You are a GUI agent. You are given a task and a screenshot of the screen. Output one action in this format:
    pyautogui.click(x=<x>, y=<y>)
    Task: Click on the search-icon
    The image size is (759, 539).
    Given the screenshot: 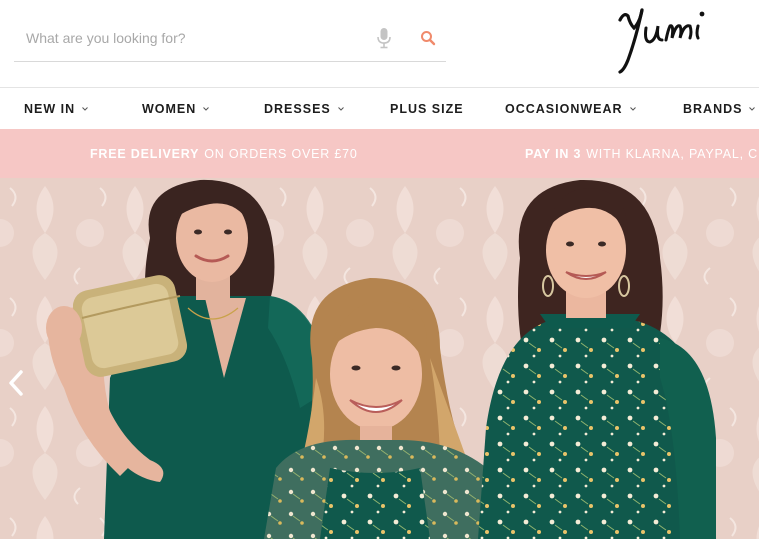 What is the action you would take?
    pyautogui.click(x=428, y=38)
    